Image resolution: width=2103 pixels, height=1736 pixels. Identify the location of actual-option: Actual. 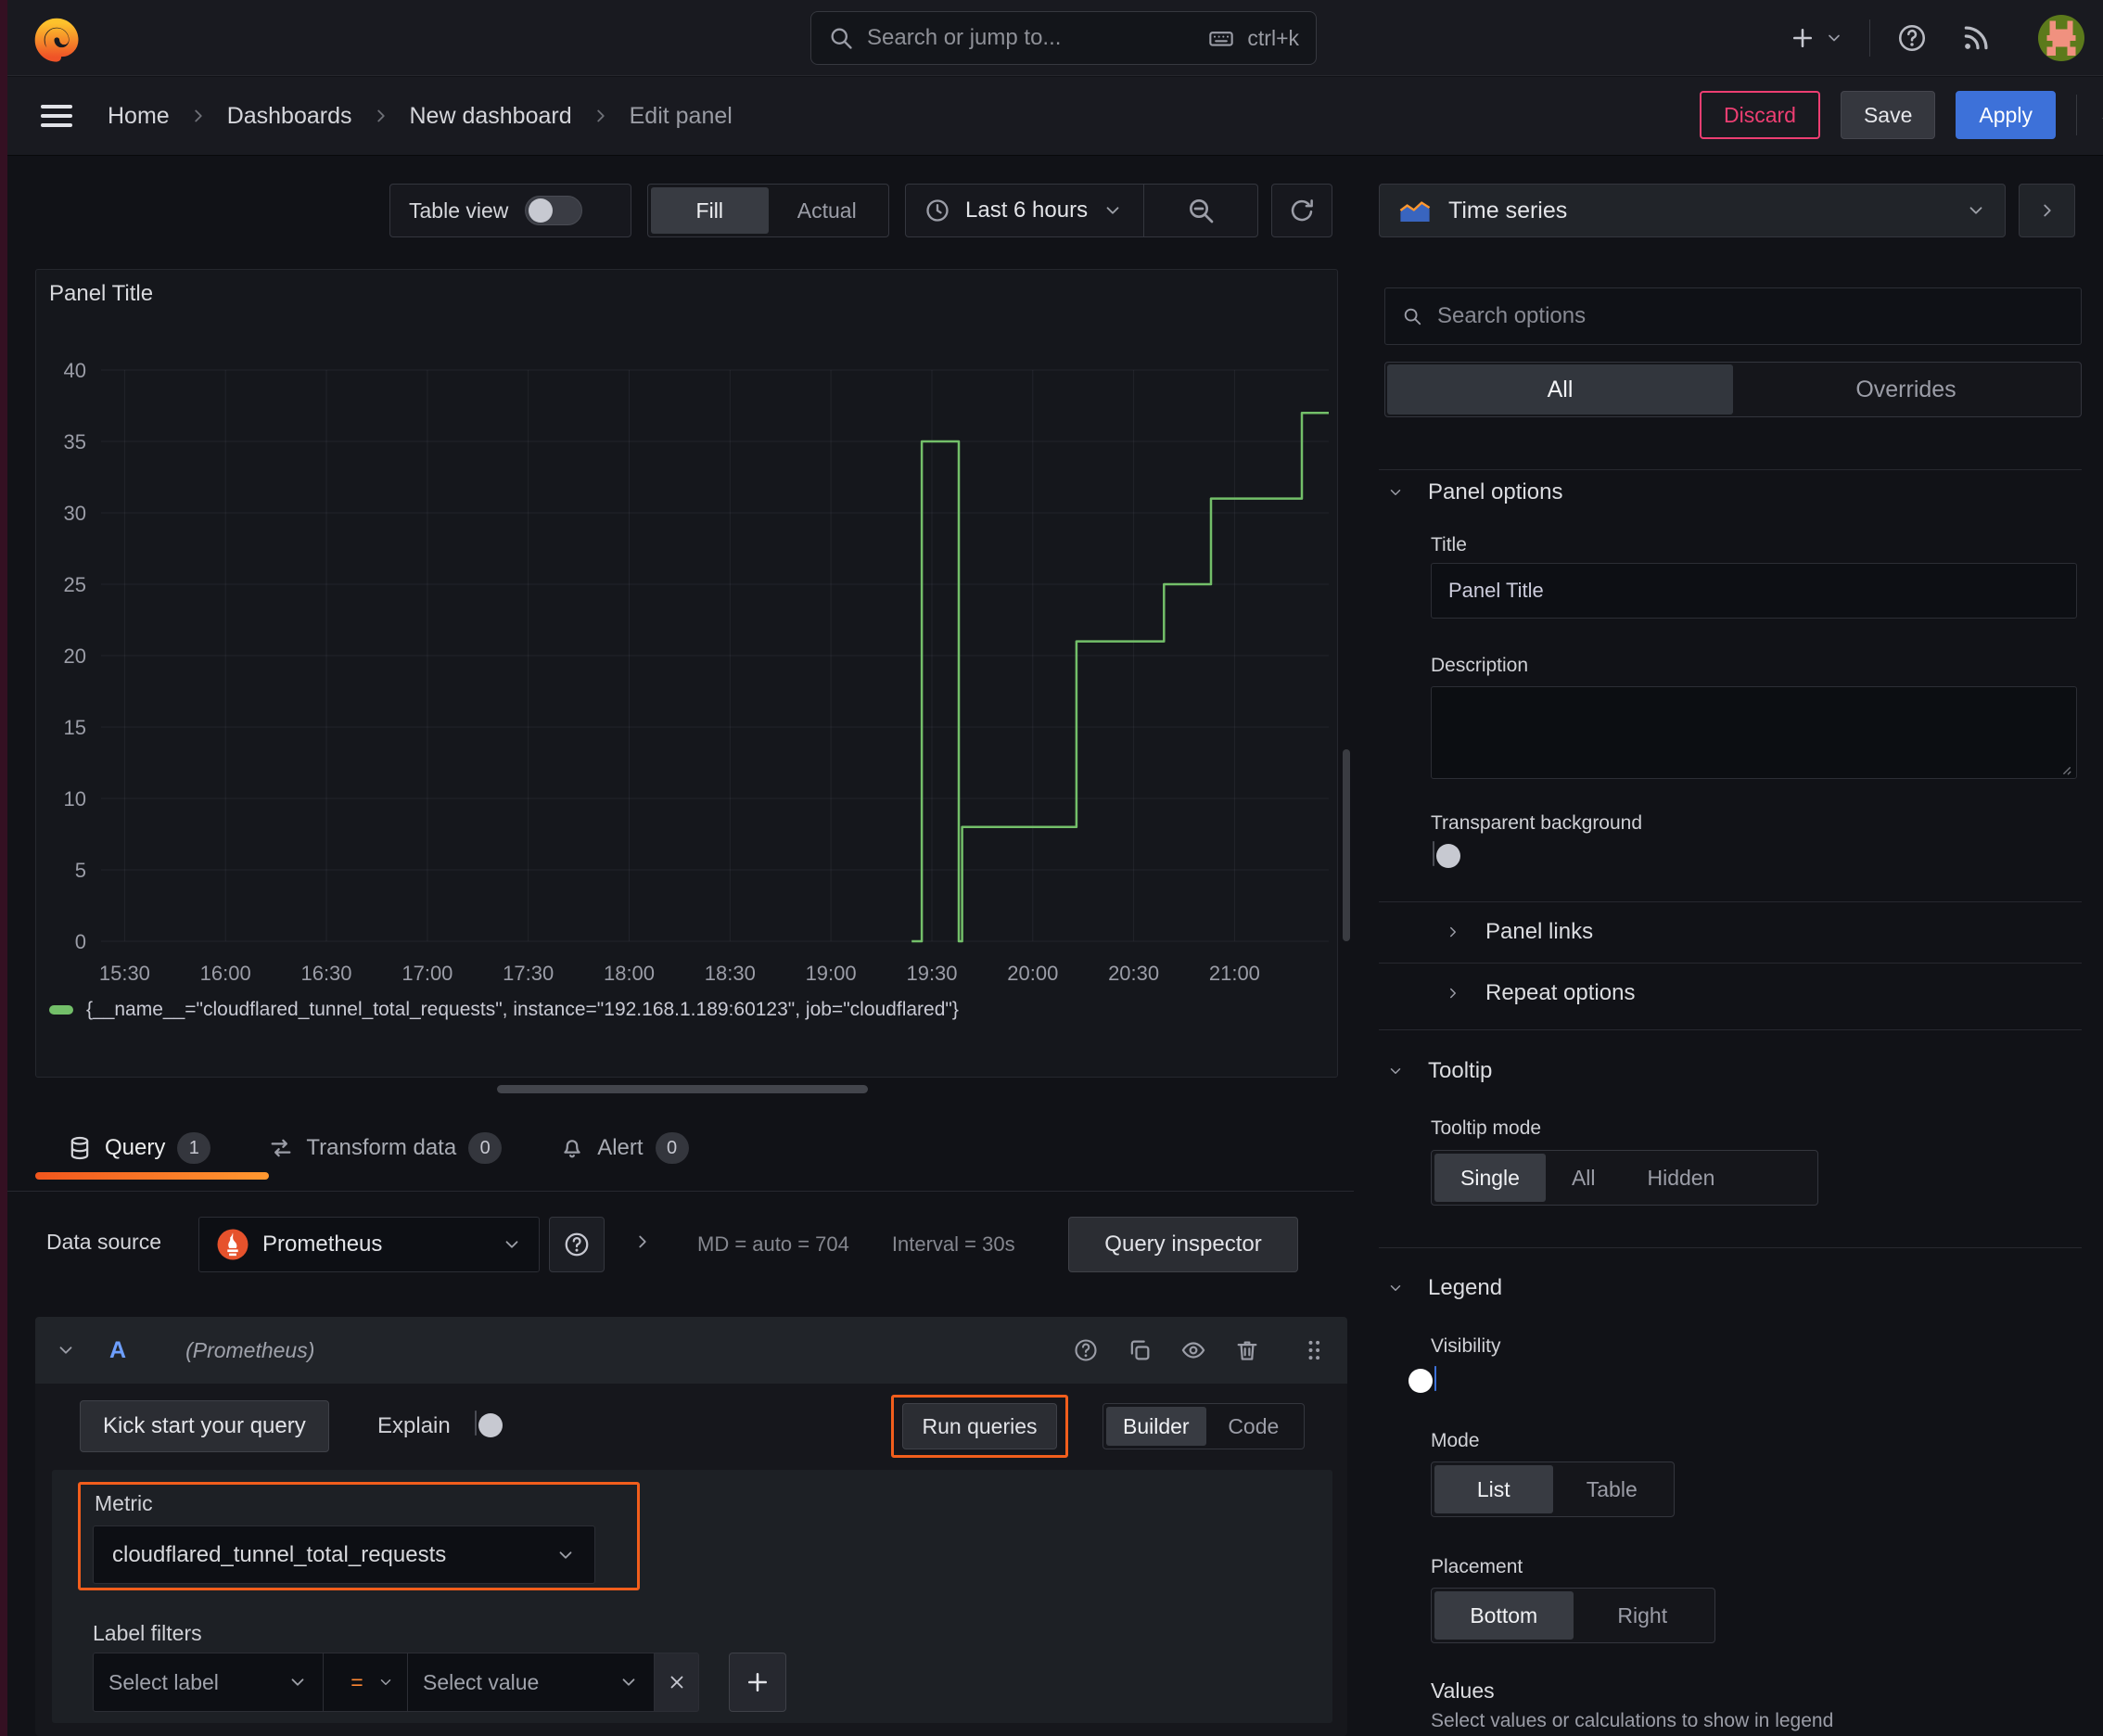
(827, 210).